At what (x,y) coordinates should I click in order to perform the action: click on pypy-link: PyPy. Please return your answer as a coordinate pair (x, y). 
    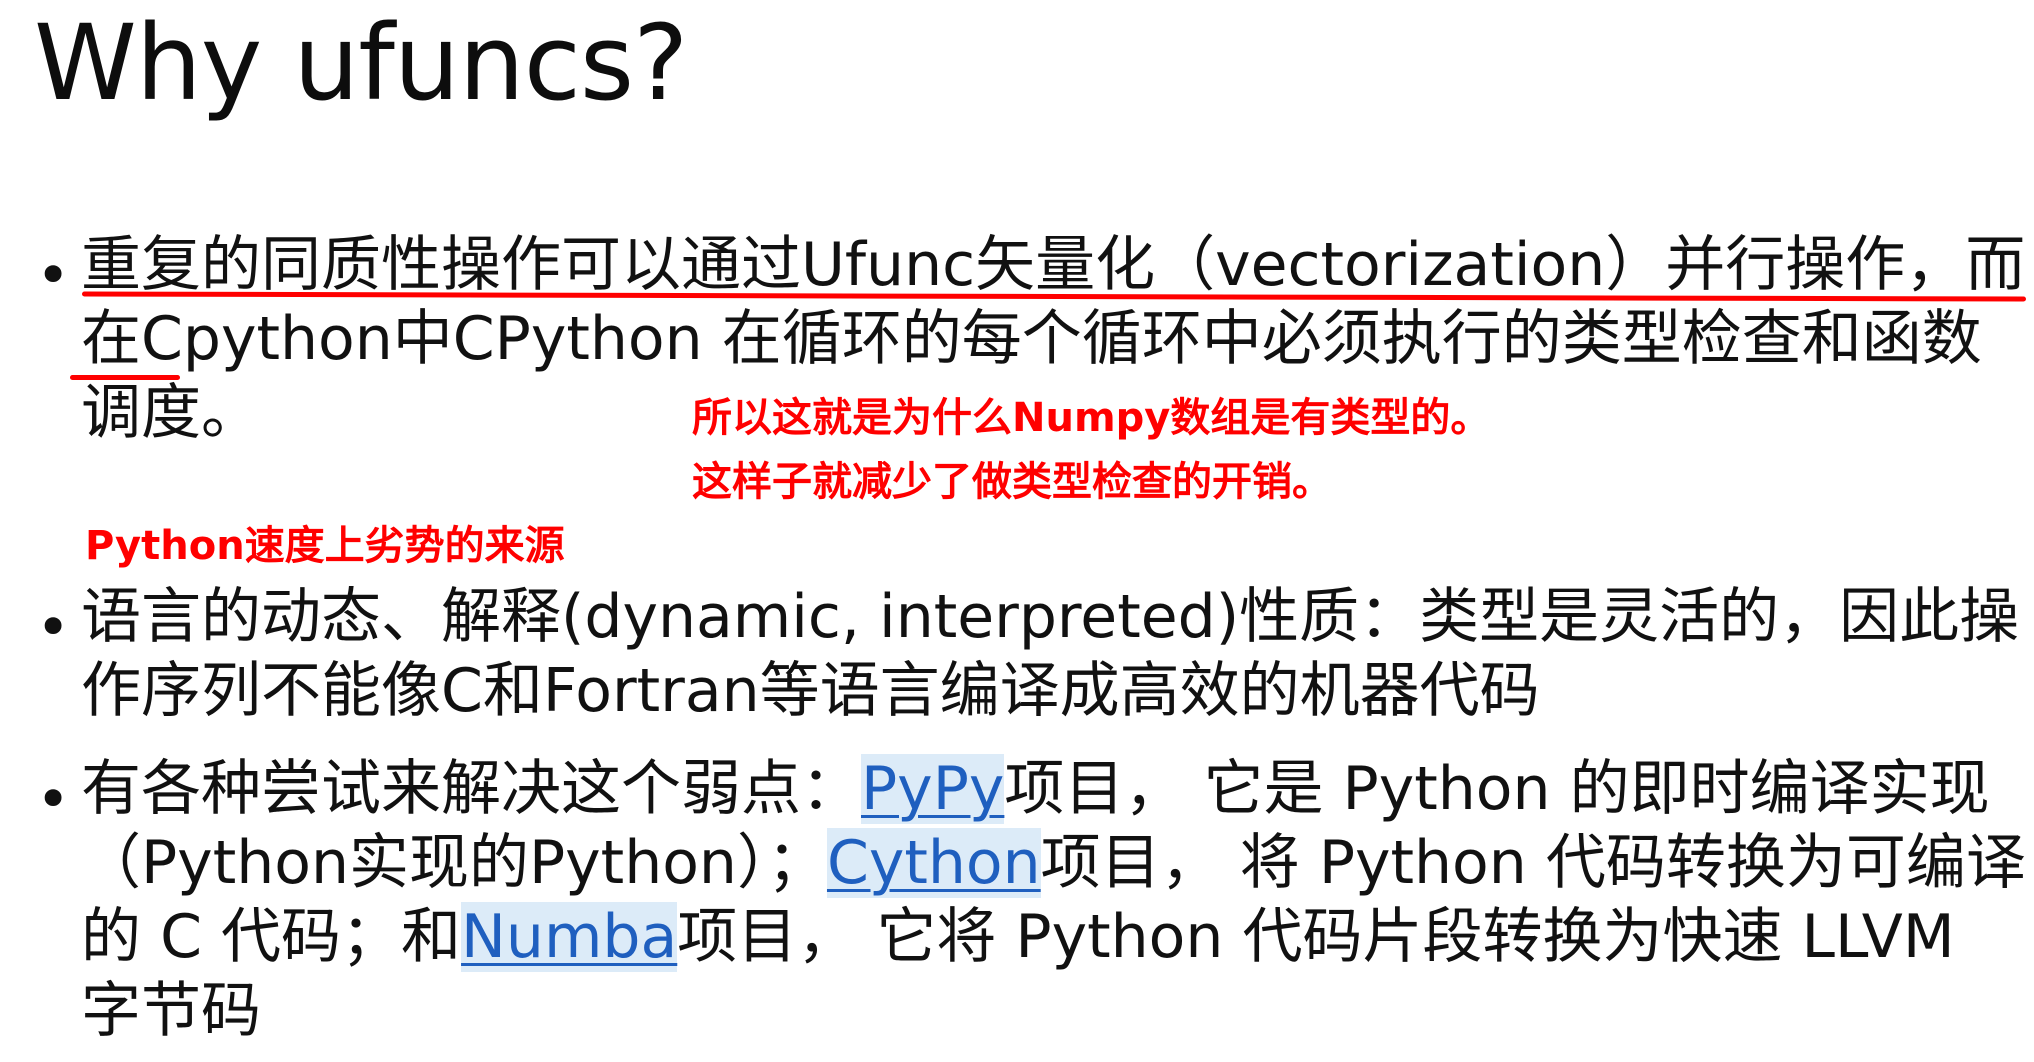
    Looking at the image, I should click on (933, 789).